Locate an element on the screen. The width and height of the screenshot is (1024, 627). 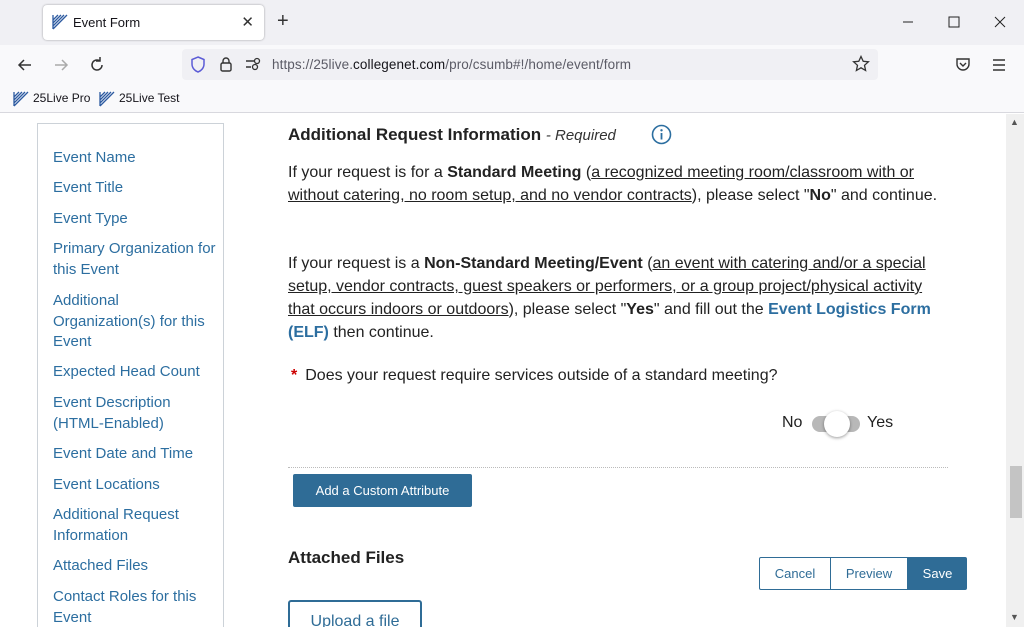
back-icon is located at coordinates (25, 65).